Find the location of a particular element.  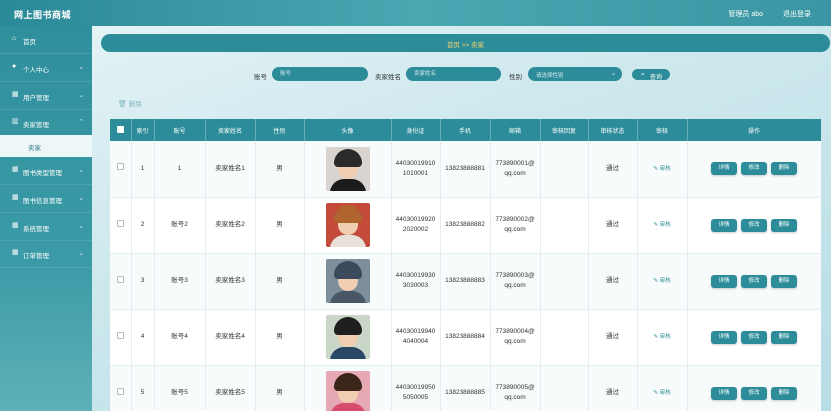

sidebar-item-book-info: ▦ 图书信息管理 ⌄ is located at coordinates (46, 199).